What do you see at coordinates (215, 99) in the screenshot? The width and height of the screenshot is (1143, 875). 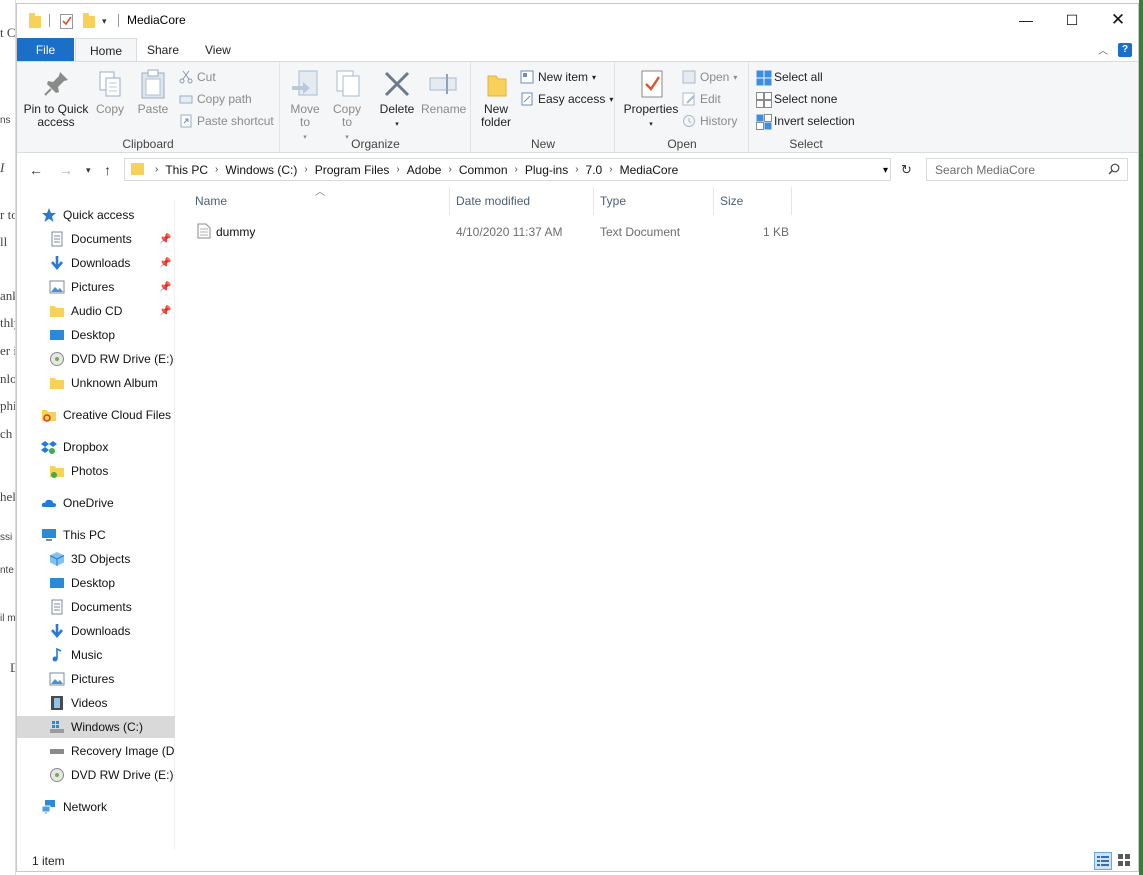 I see `copy-path-button: Copy path` at bounding box center [215, 99].